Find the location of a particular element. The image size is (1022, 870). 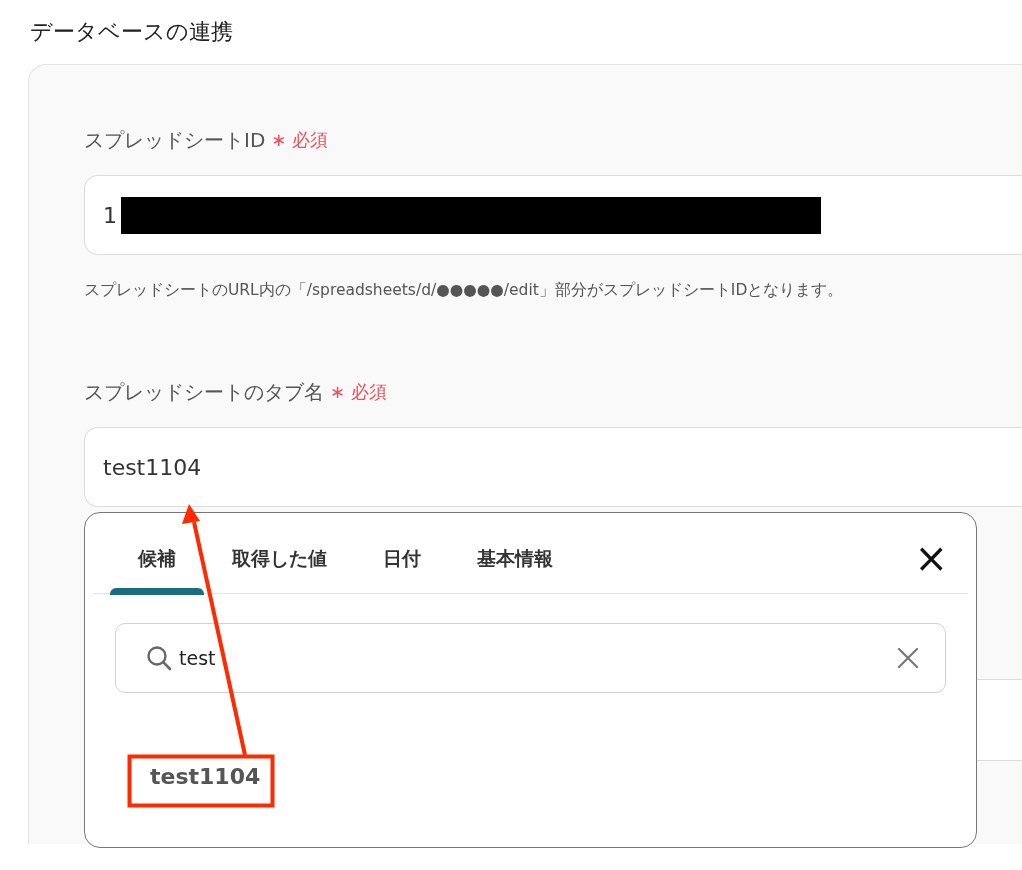

field-value: 1 is located at coordinates (110, 215).